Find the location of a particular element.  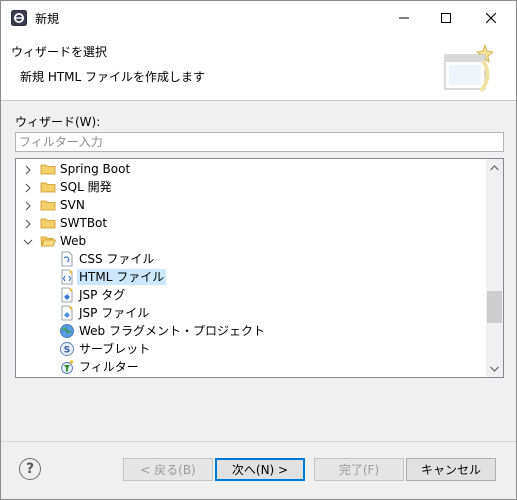

scrollbar-thumb is located at coordinates (494, 307).